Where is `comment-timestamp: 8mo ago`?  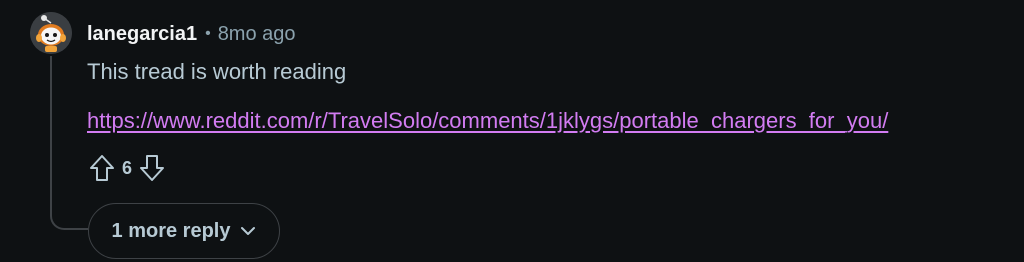
comment-timestamp: 8mo ago is located at coordinates (257, 34).